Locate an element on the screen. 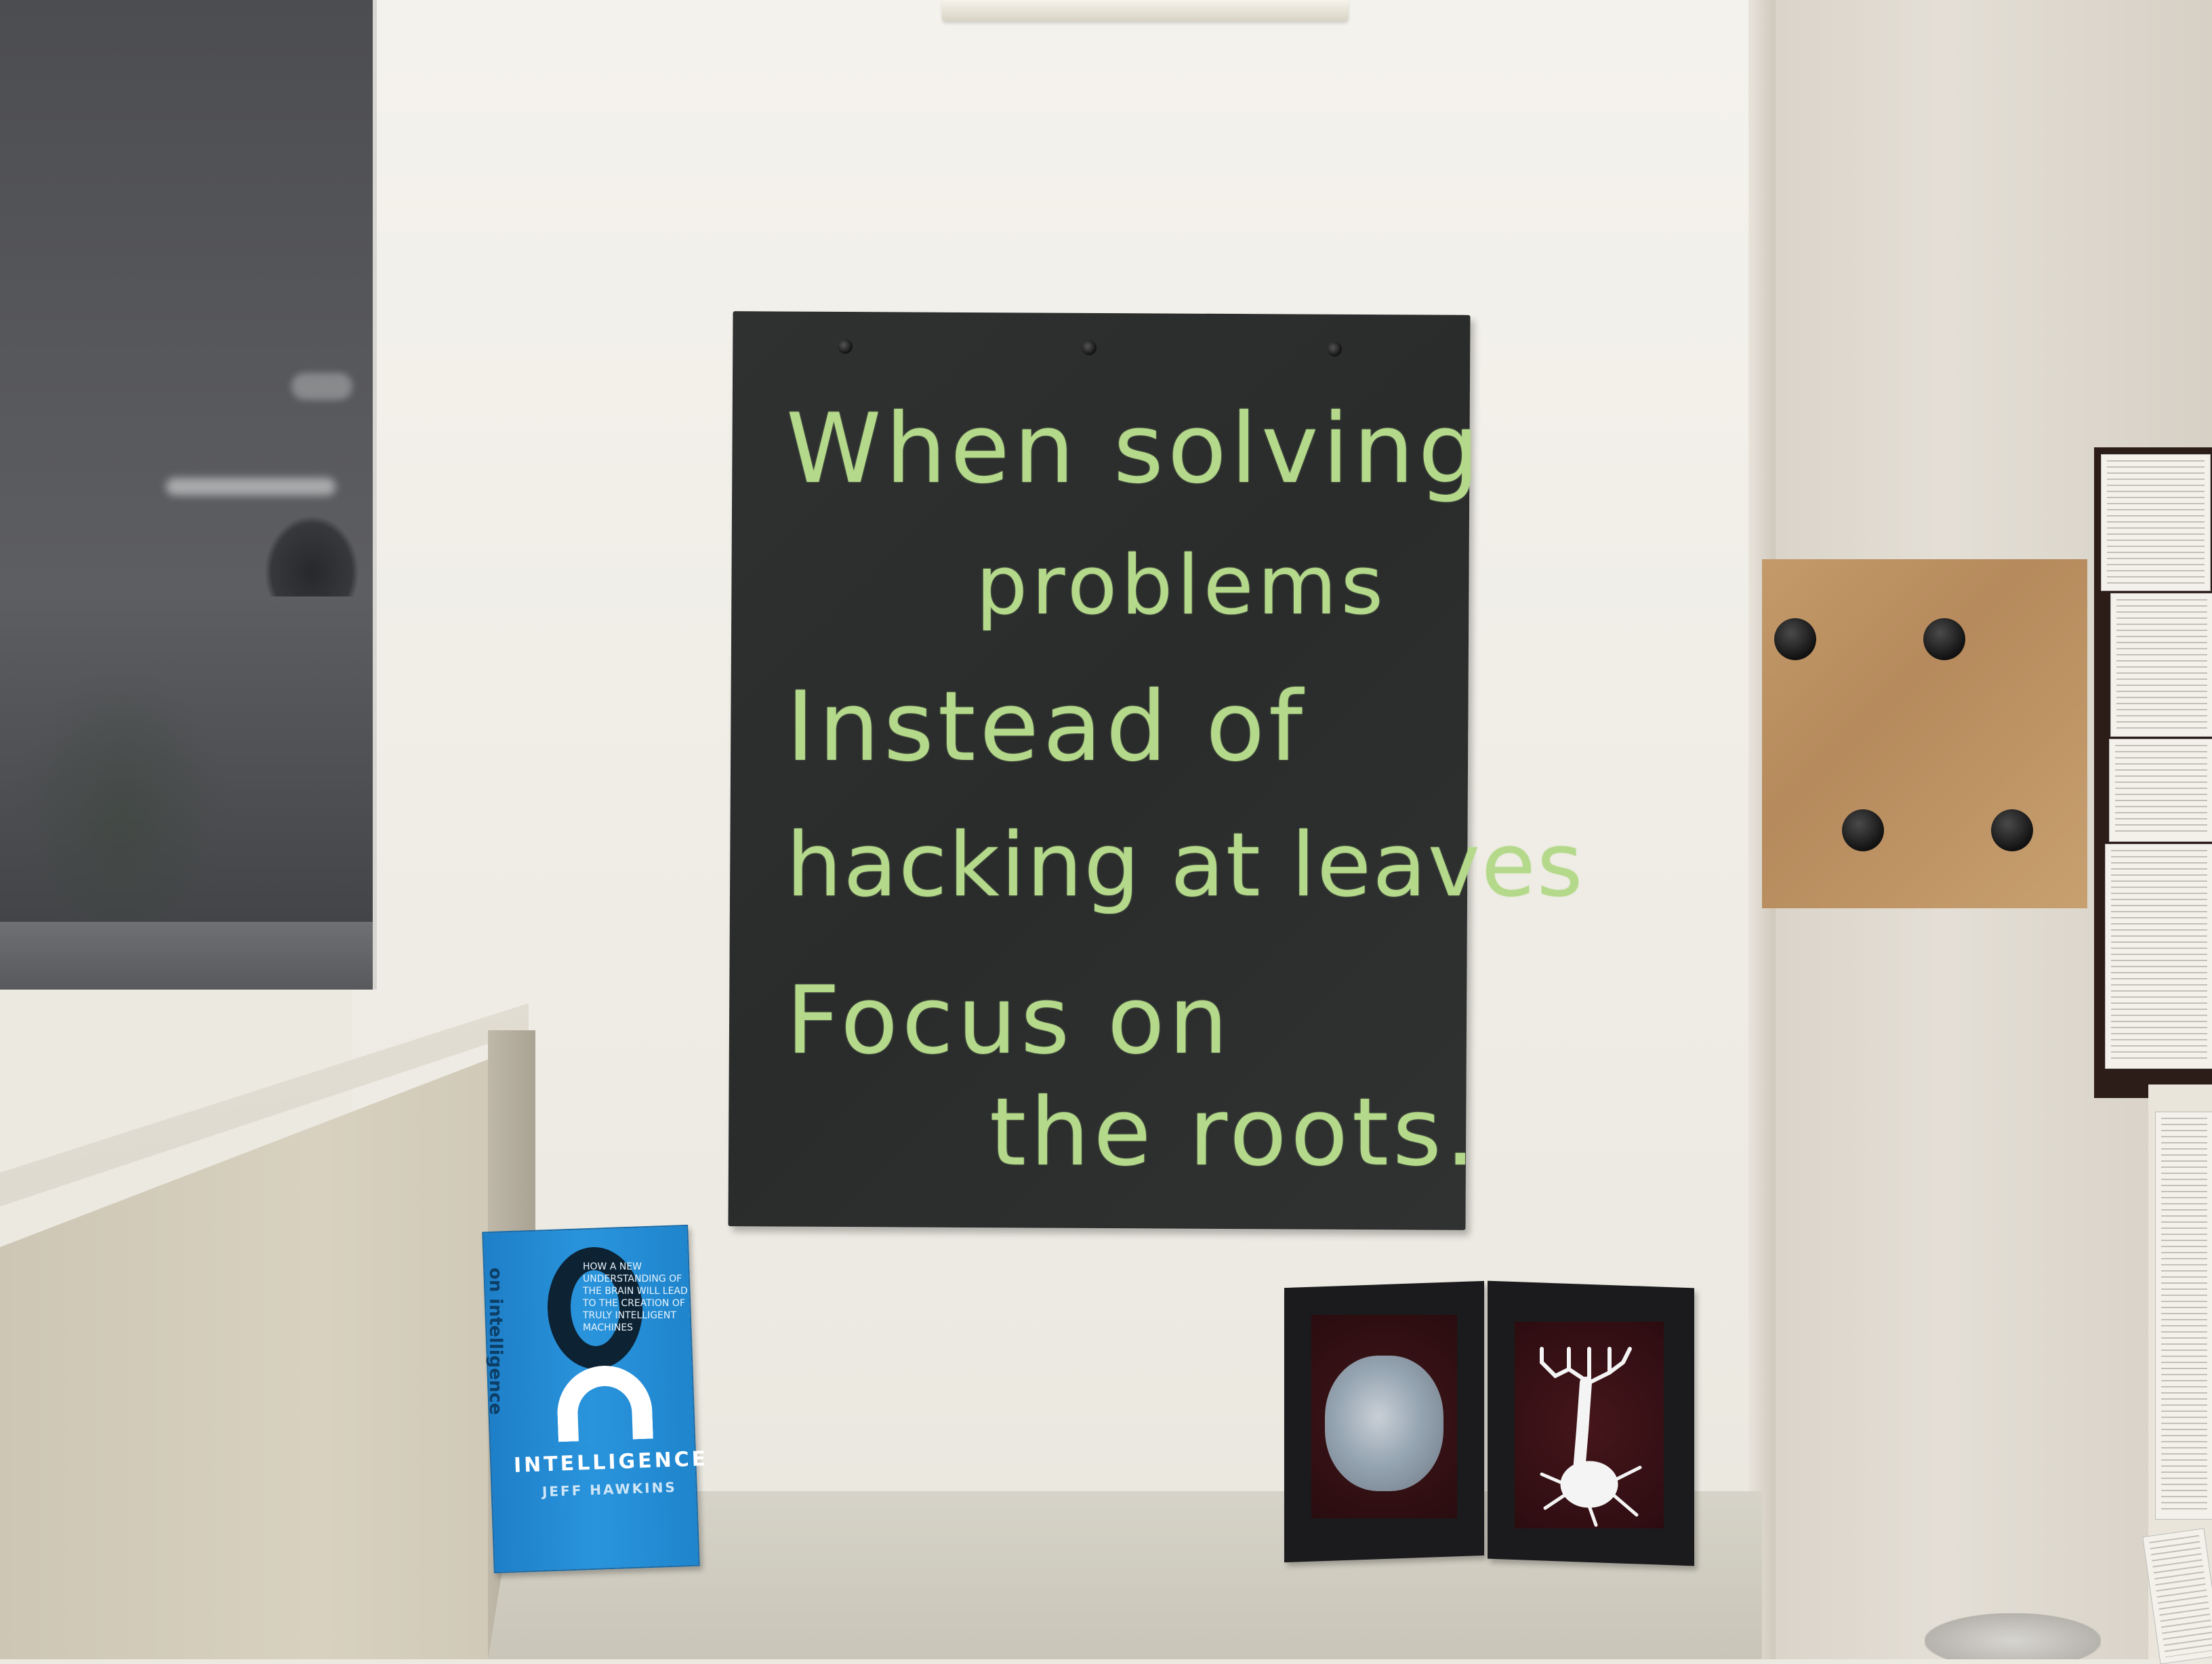  neuron-artwork is located at coordinates (1591, 1437).